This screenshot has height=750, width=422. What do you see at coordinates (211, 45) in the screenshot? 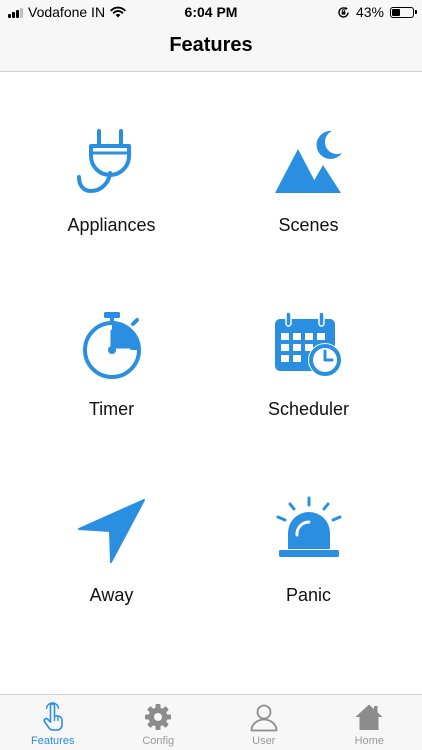
I see `page-title: Features` at bounding box center [211, 45].